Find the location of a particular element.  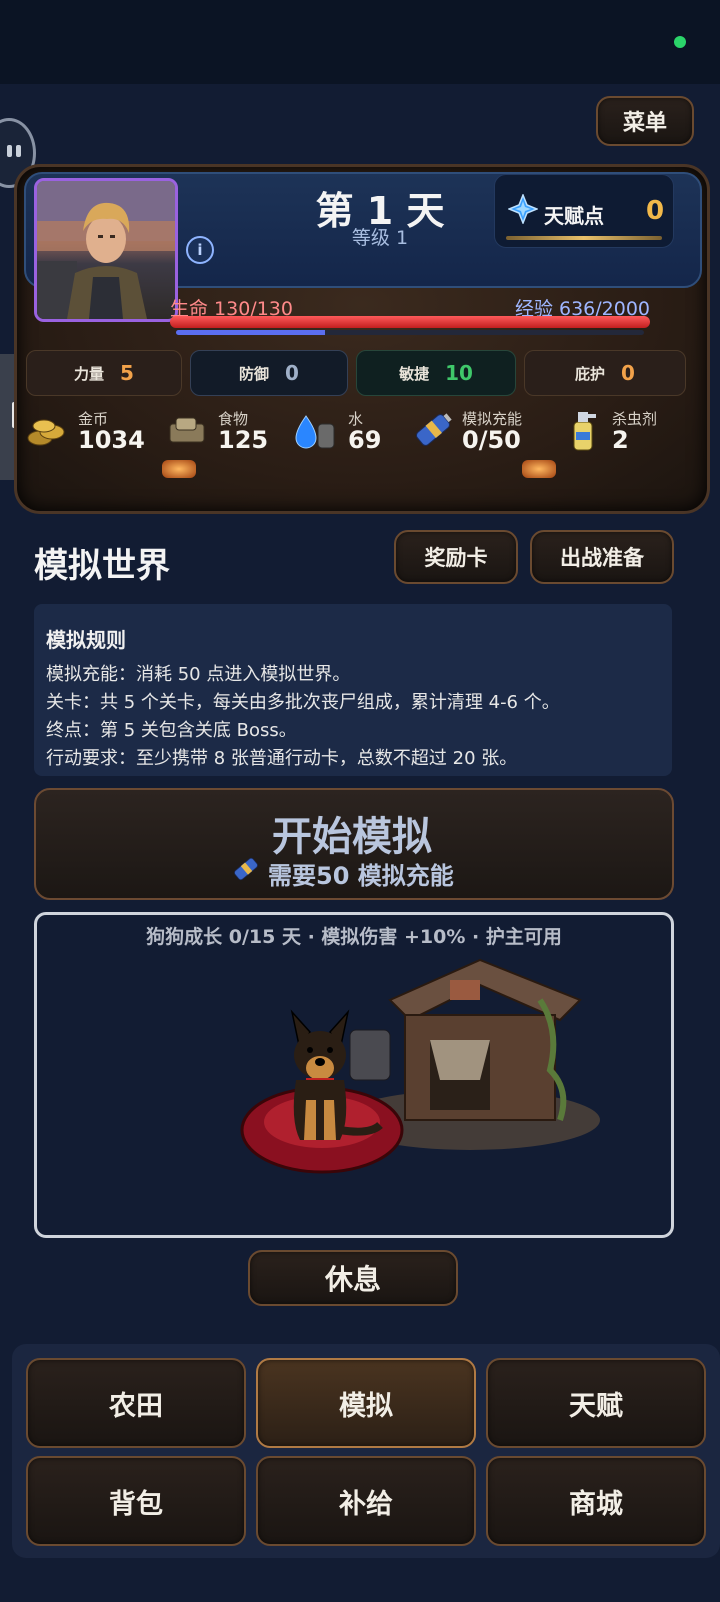

crystal-icon is located at coordinates (523, 210).